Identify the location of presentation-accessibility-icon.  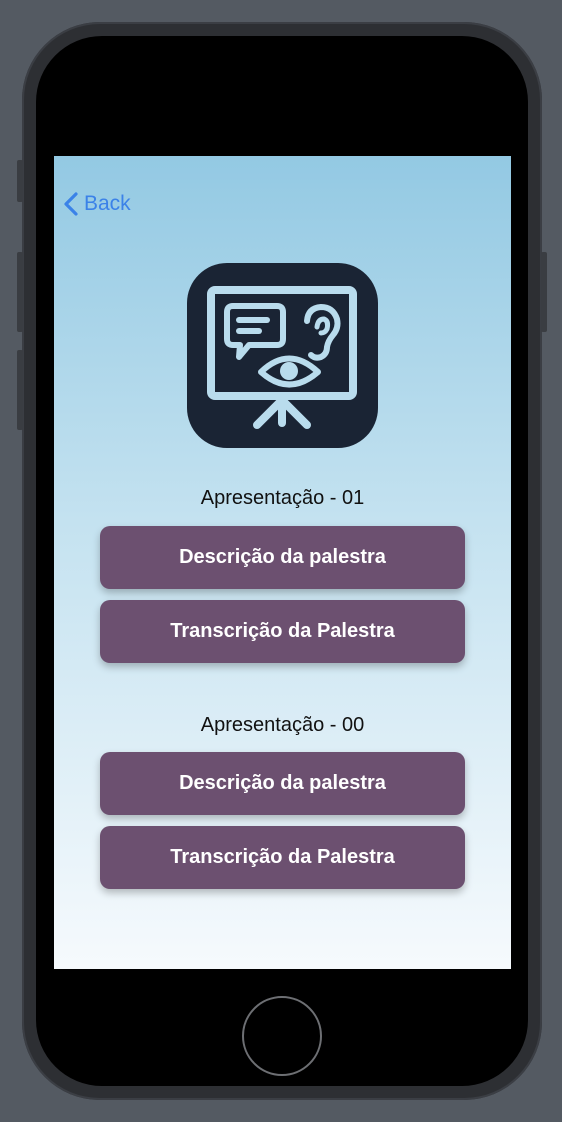
(282, 355).